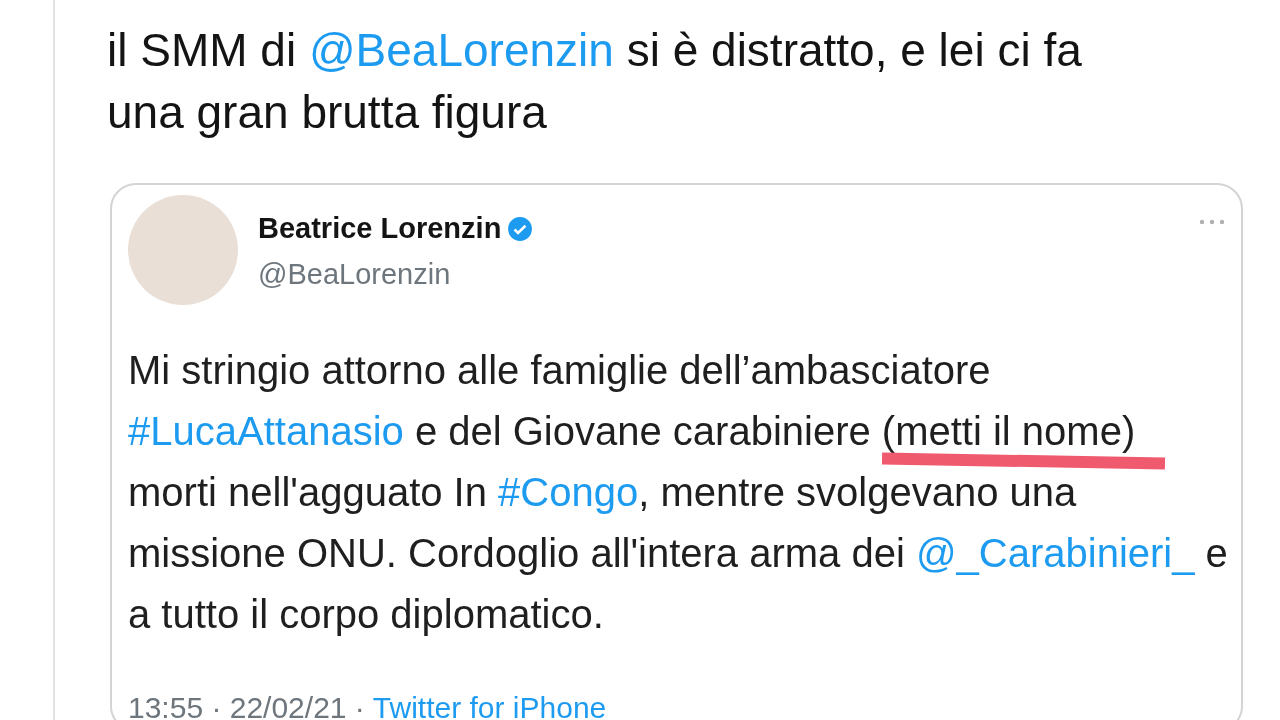  Describe the element at coordinates (1055, 553) in the screenshot. I see `link: @_Carabinieri_` at that location.